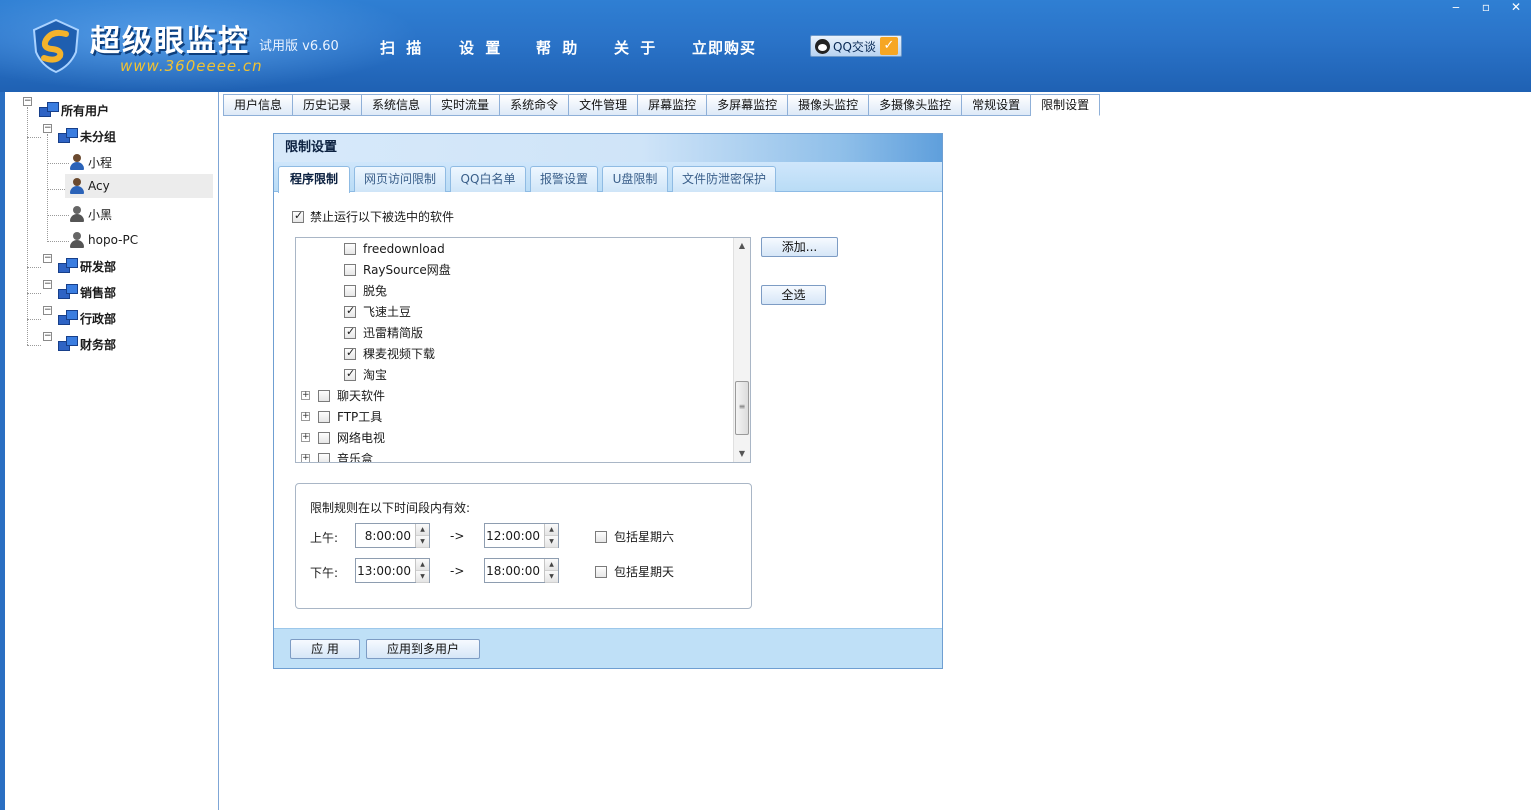  I want to click on schedule-caption: 限制规则在以下时间段内有效:, so click(390, 508).